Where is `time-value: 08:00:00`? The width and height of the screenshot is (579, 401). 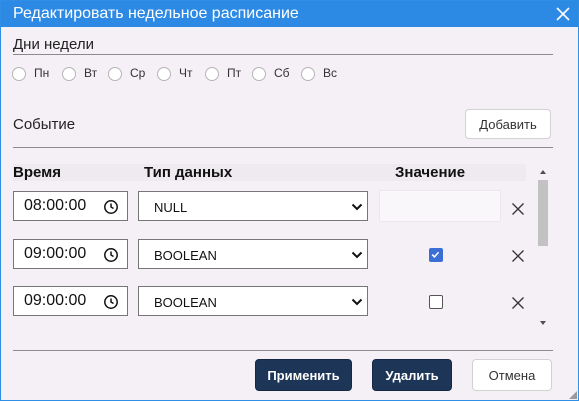
time-value: 08:00:00 is located at coordinates (55, 205).